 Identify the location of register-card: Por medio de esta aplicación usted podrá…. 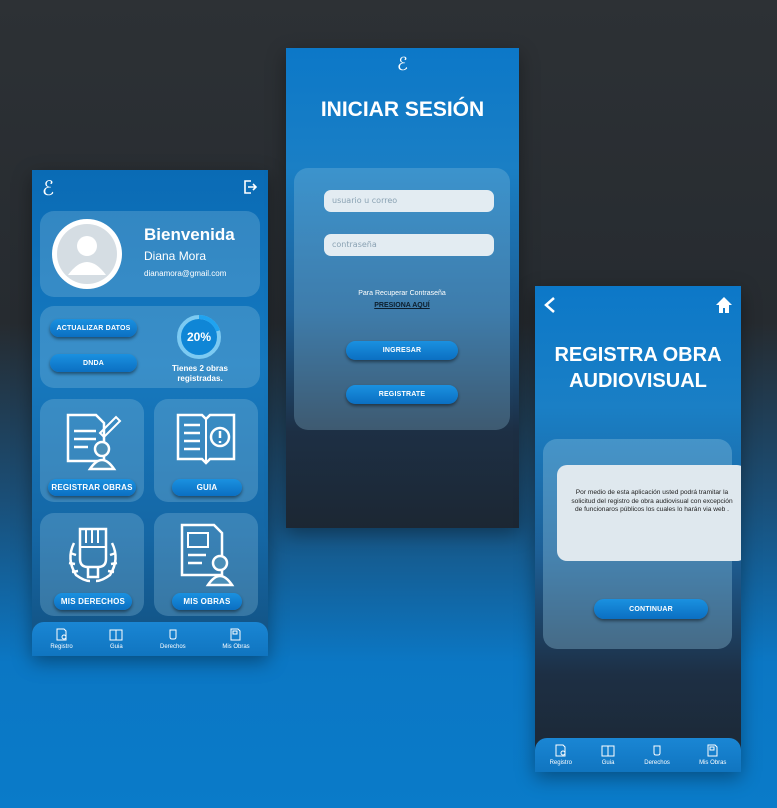
(642, 544).